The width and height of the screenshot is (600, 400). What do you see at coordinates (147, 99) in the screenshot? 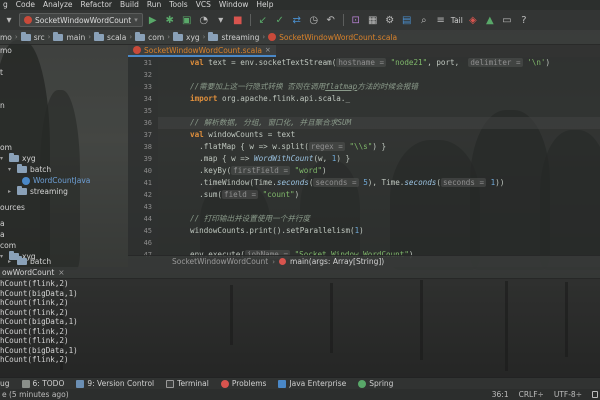
I see `line-number: 34` at bounding box center [147, 99].